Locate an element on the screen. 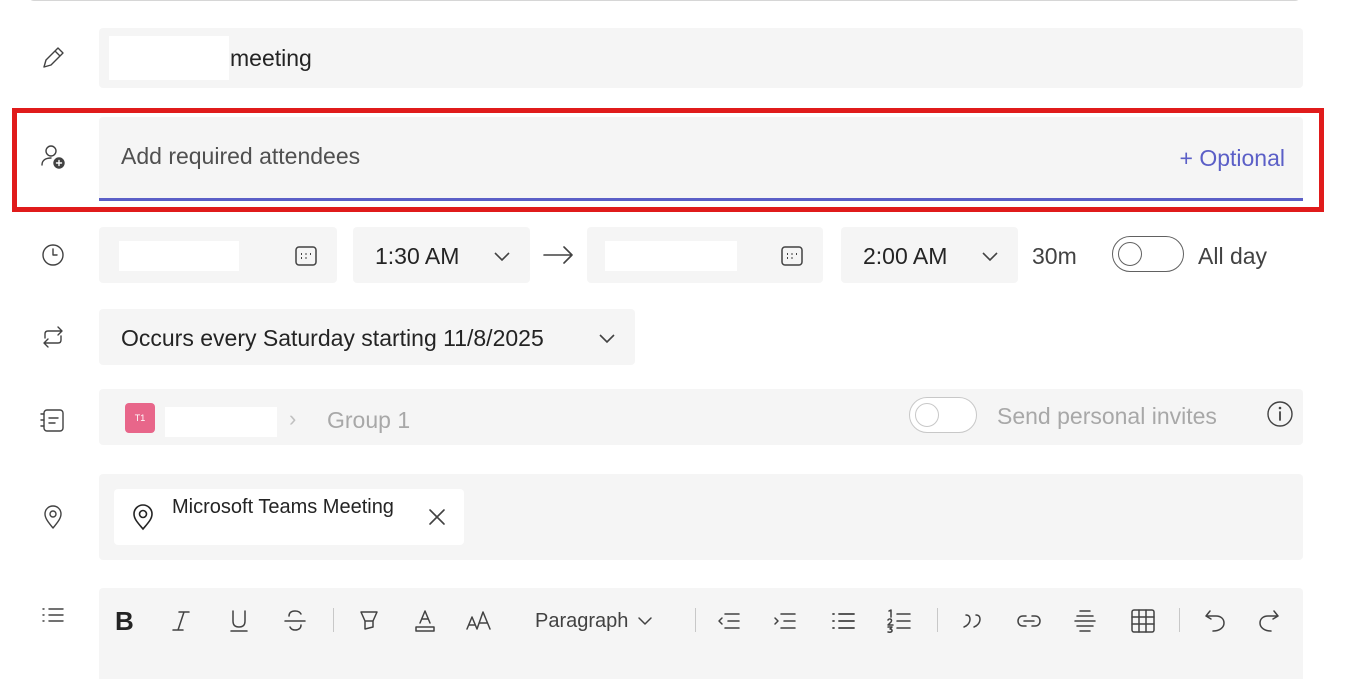 This screenshot has height=679, width=1365. add-person-icon is located at coordinates (53, 157).